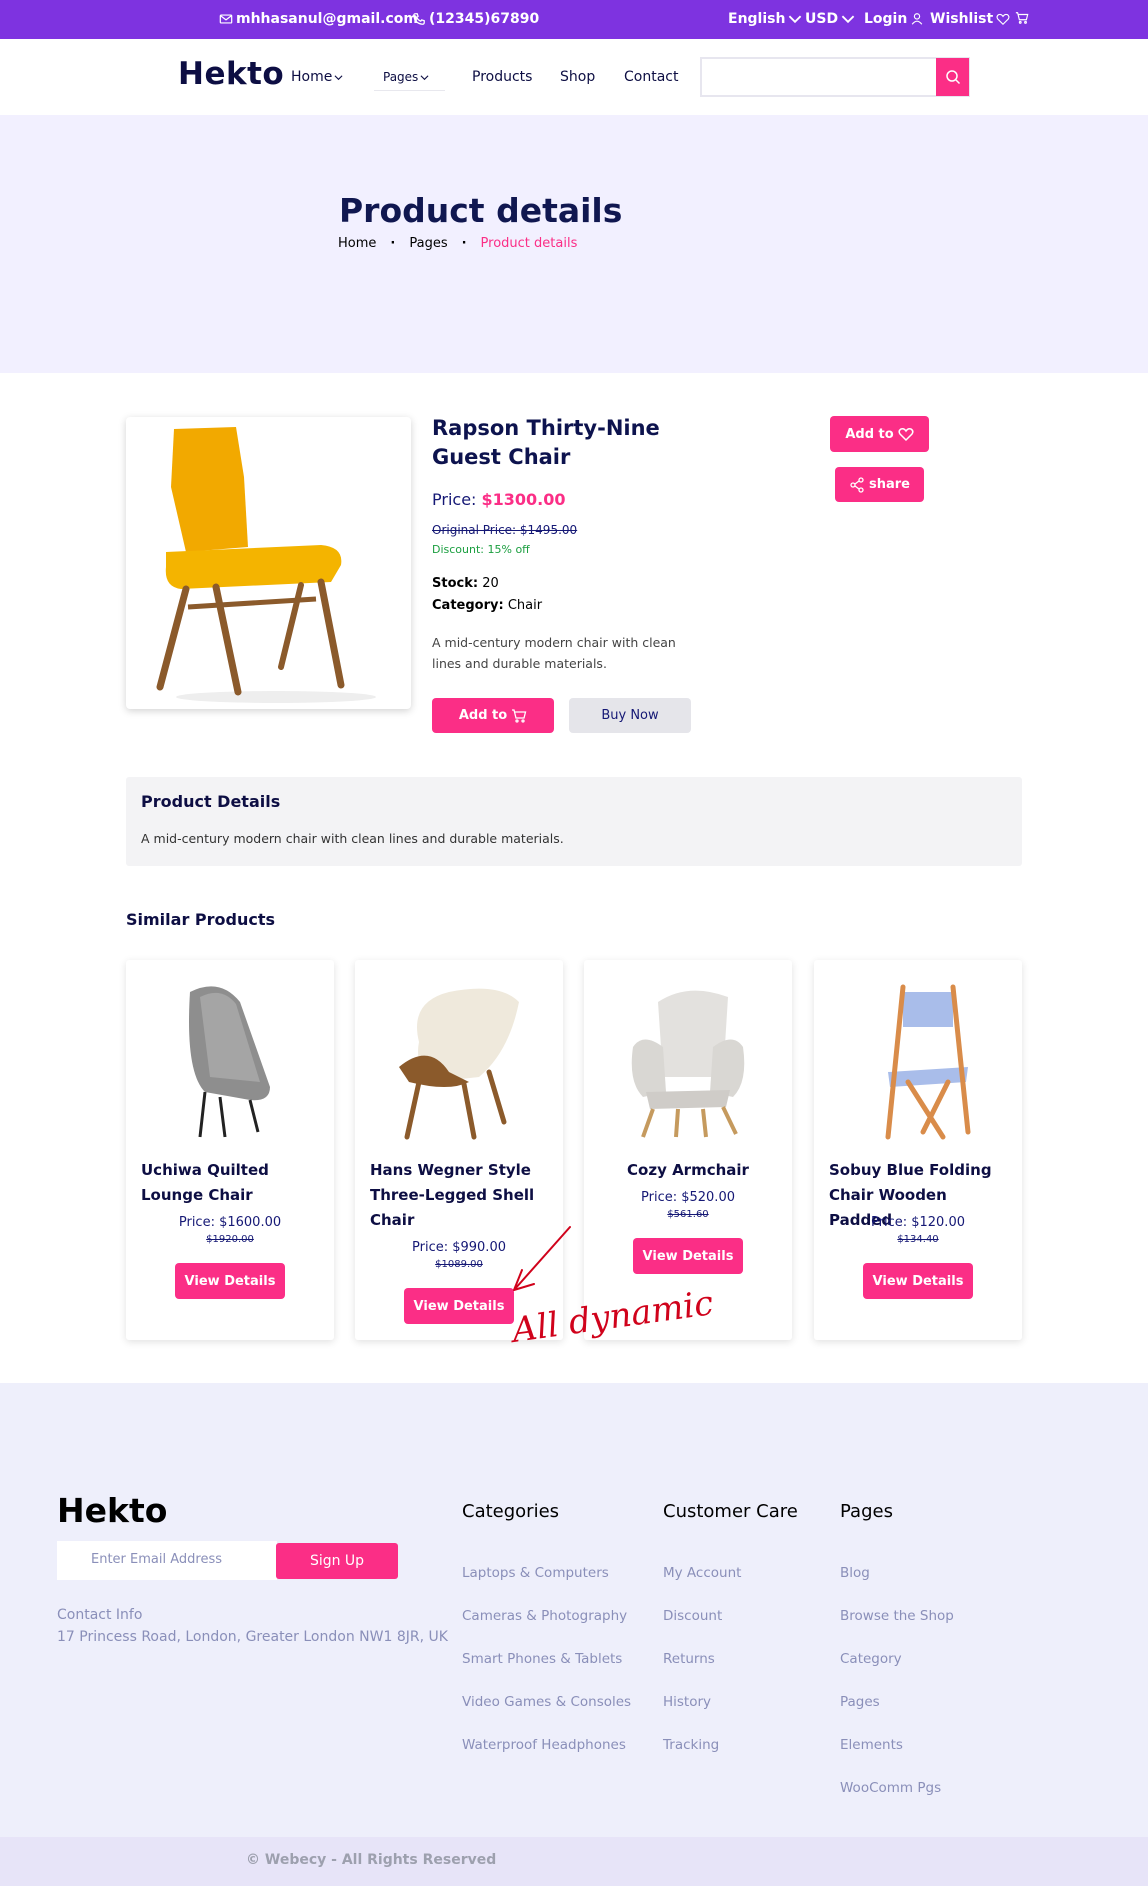  I want to click on armchair-image, so click(688, 1064).